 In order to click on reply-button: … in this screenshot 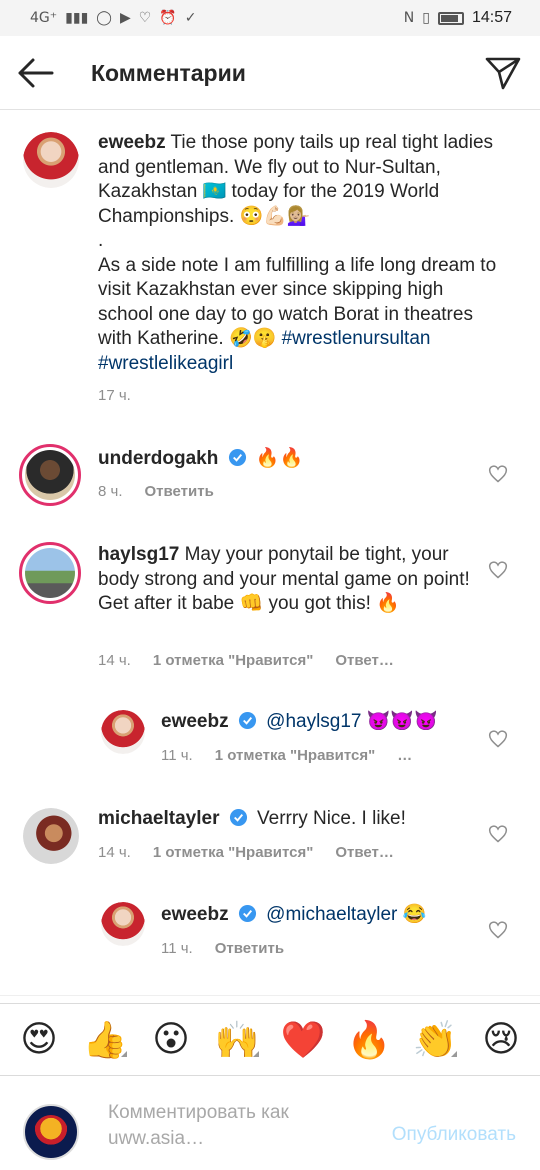, I will do `click(404, 755)`.